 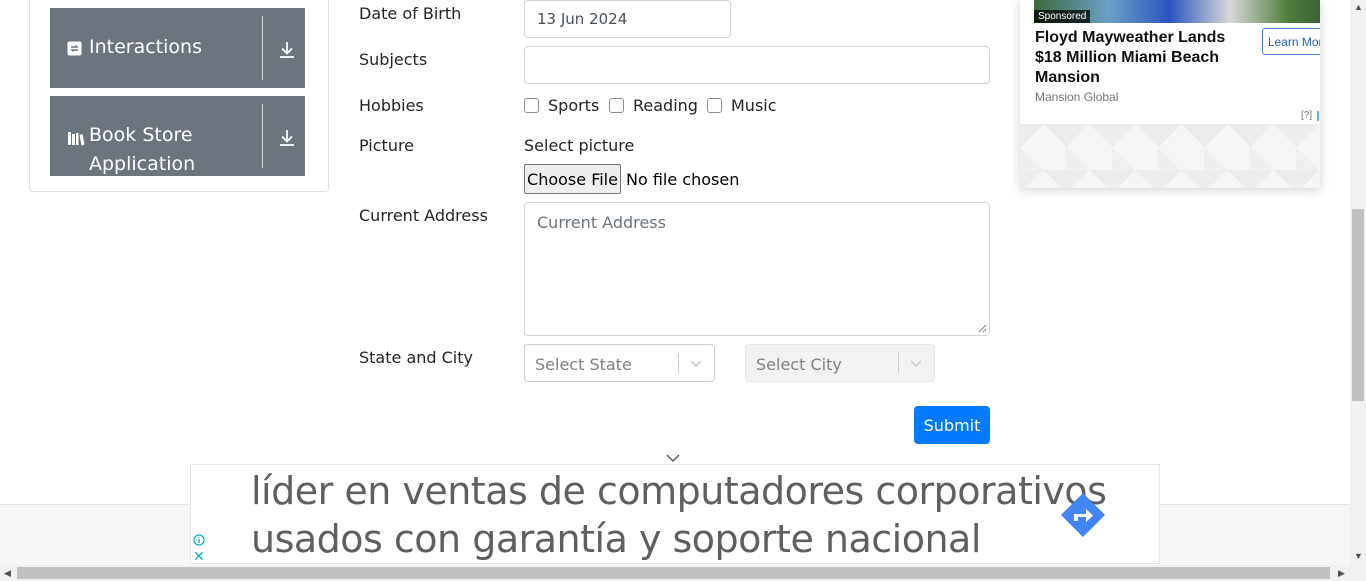 I want to click on address-label: Current Address, so click(x=423, y=215).